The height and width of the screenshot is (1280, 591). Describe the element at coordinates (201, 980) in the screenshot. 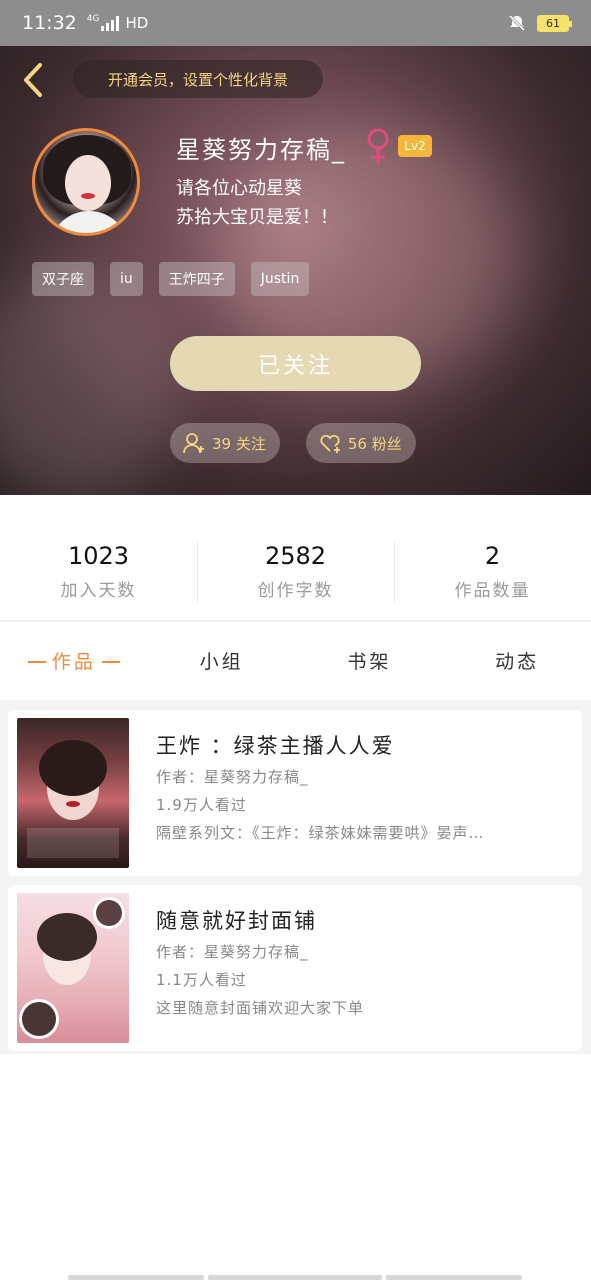

I see `work-views: 1.1万人看过` at that location.